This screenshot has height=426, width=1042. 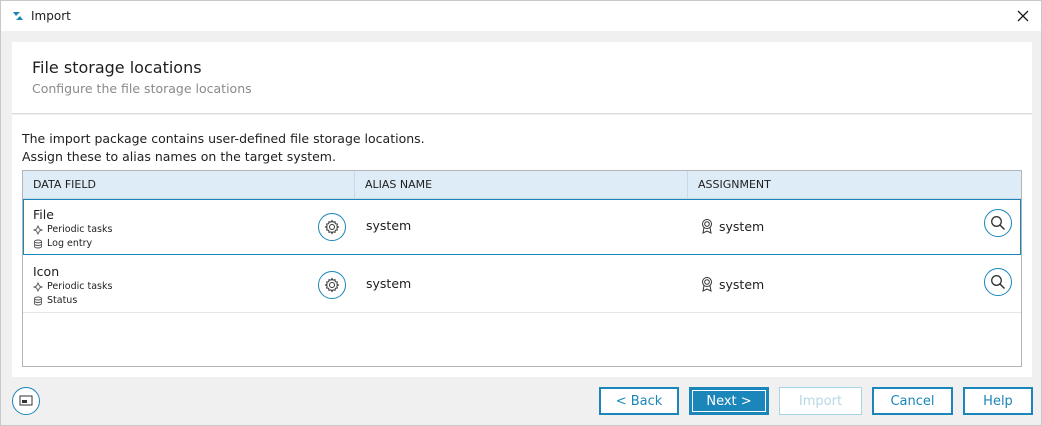 I want to click on app-logo-icon, so click(x=18, y=16).